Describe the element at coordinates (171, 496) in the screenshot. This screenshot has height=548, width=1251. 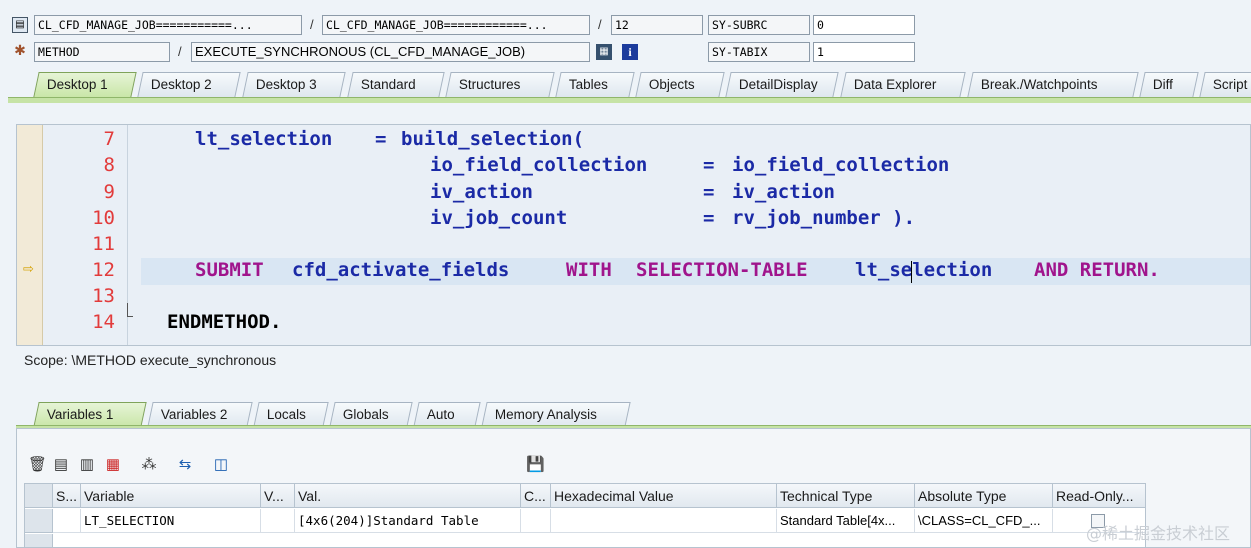
I see `column-header-variable: Variable` at that location.